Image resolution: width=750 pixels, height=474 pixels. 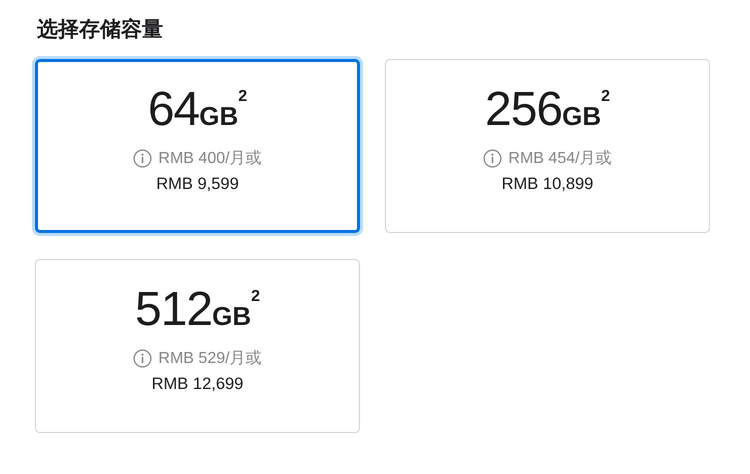 What do you see at coordinates (210, 358) in the screenshot?
I see `monthly-price: RMB 529/月或` at bounding box center [210, 358].